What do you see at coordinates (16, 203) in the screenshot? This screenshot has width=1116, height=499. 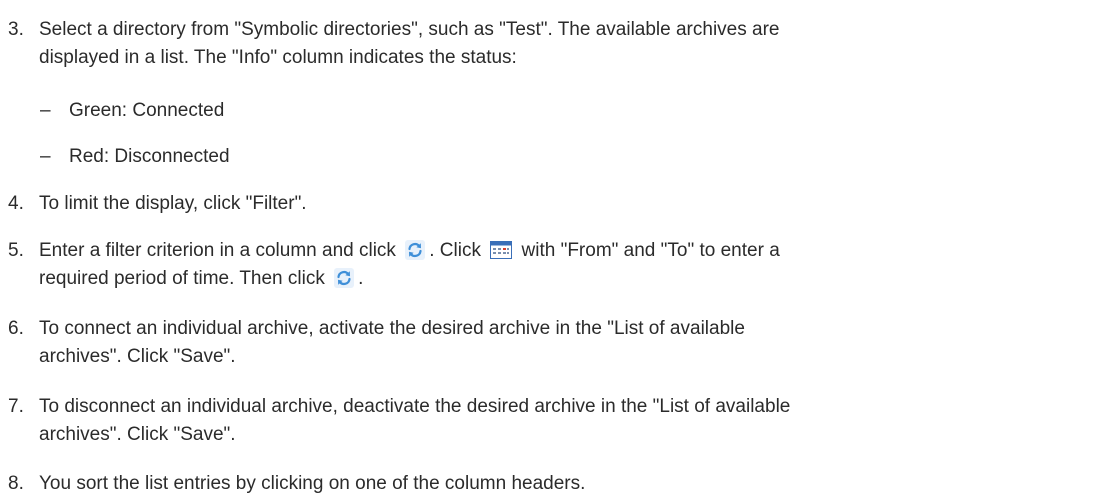 I see `step-number: 4.` at bounding box center [16, 203].